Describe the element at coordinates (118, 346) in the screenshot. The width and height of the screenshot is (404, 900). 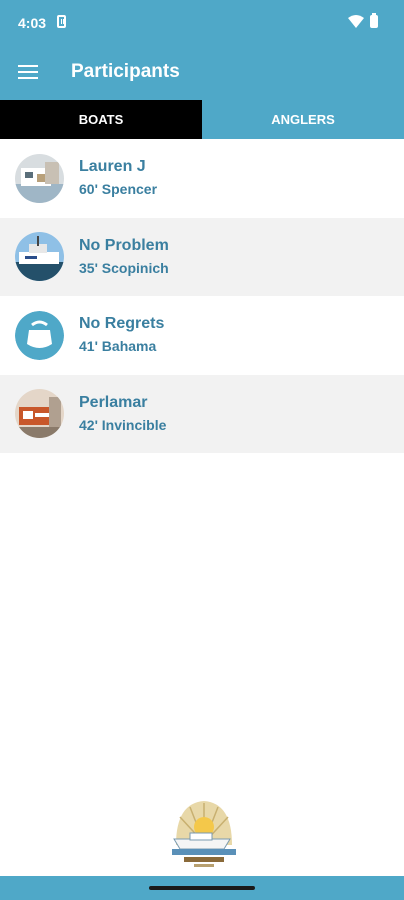
I see `boat-detail: 41' Bahama` at that location.